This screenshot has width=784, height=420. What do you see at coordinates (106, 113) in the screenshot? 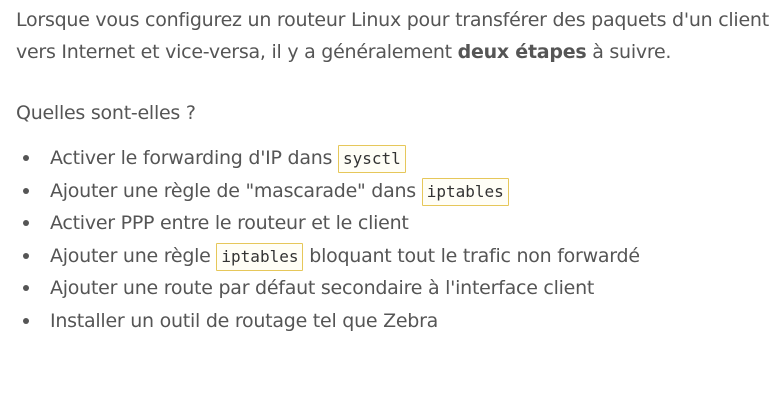
I see `question-text: Quelles sont-elles ?` at bounding box center [106, 113].